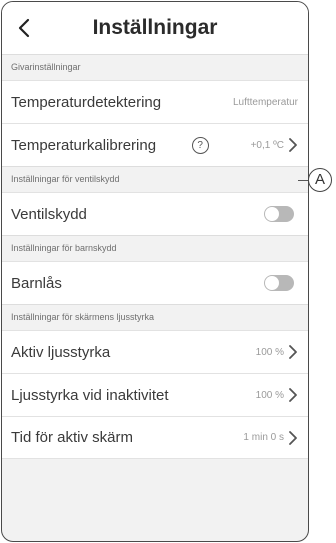  What do you see at coordinates (86, 102) in the screenshot?
I see `temperature-detection-label: Temperaturdetektering` at bounding box center [86, 102].